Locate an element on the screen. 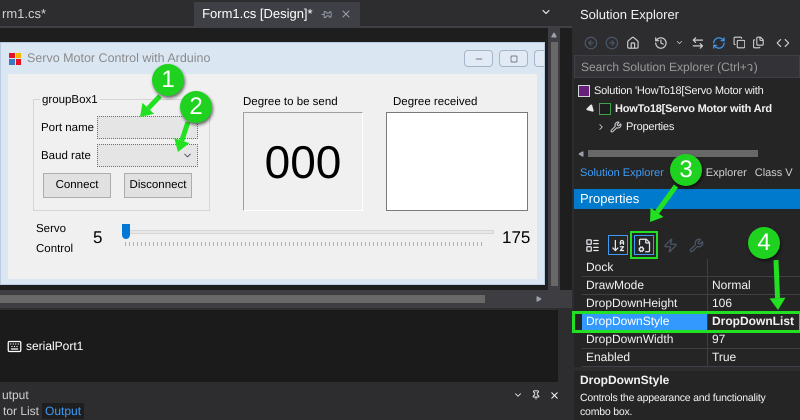  list-icon is located at coordinates (592, 245).